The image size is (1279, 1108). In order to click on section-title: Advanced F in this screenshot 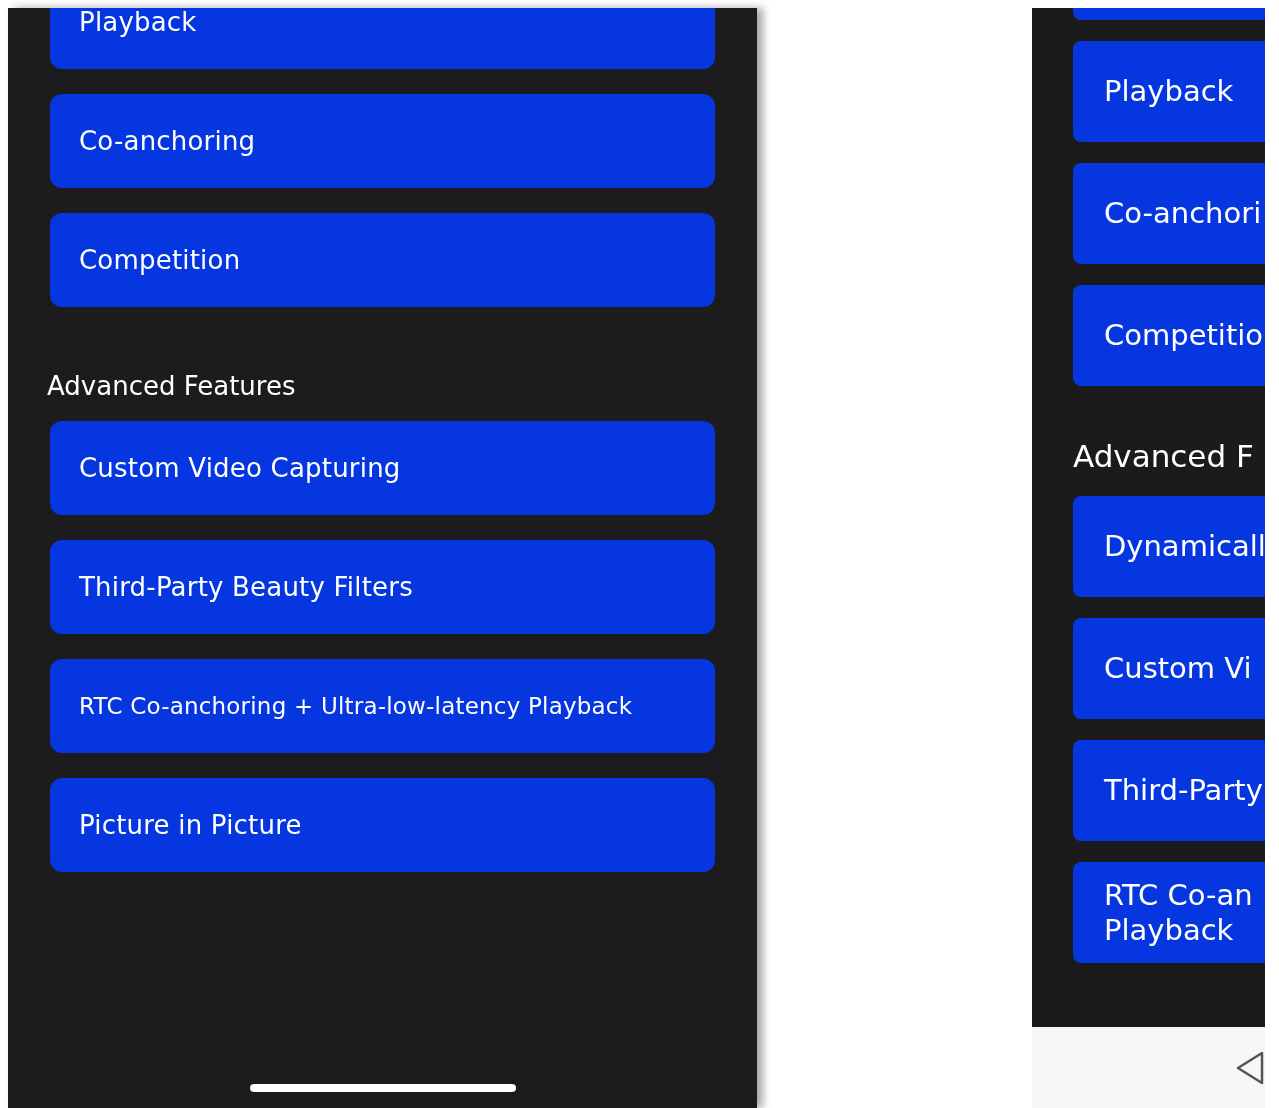, I will do `click(1164, 456)`.